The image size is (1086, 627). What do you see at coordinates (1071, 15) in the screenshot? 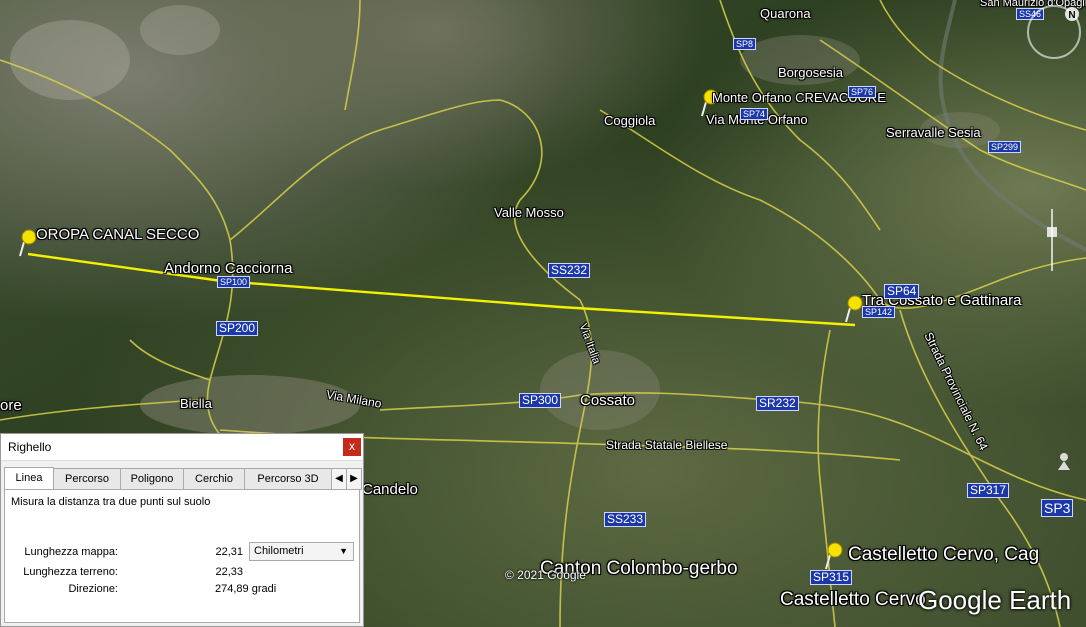
I see `north-icon: N` at bounding box center [1071, 15].